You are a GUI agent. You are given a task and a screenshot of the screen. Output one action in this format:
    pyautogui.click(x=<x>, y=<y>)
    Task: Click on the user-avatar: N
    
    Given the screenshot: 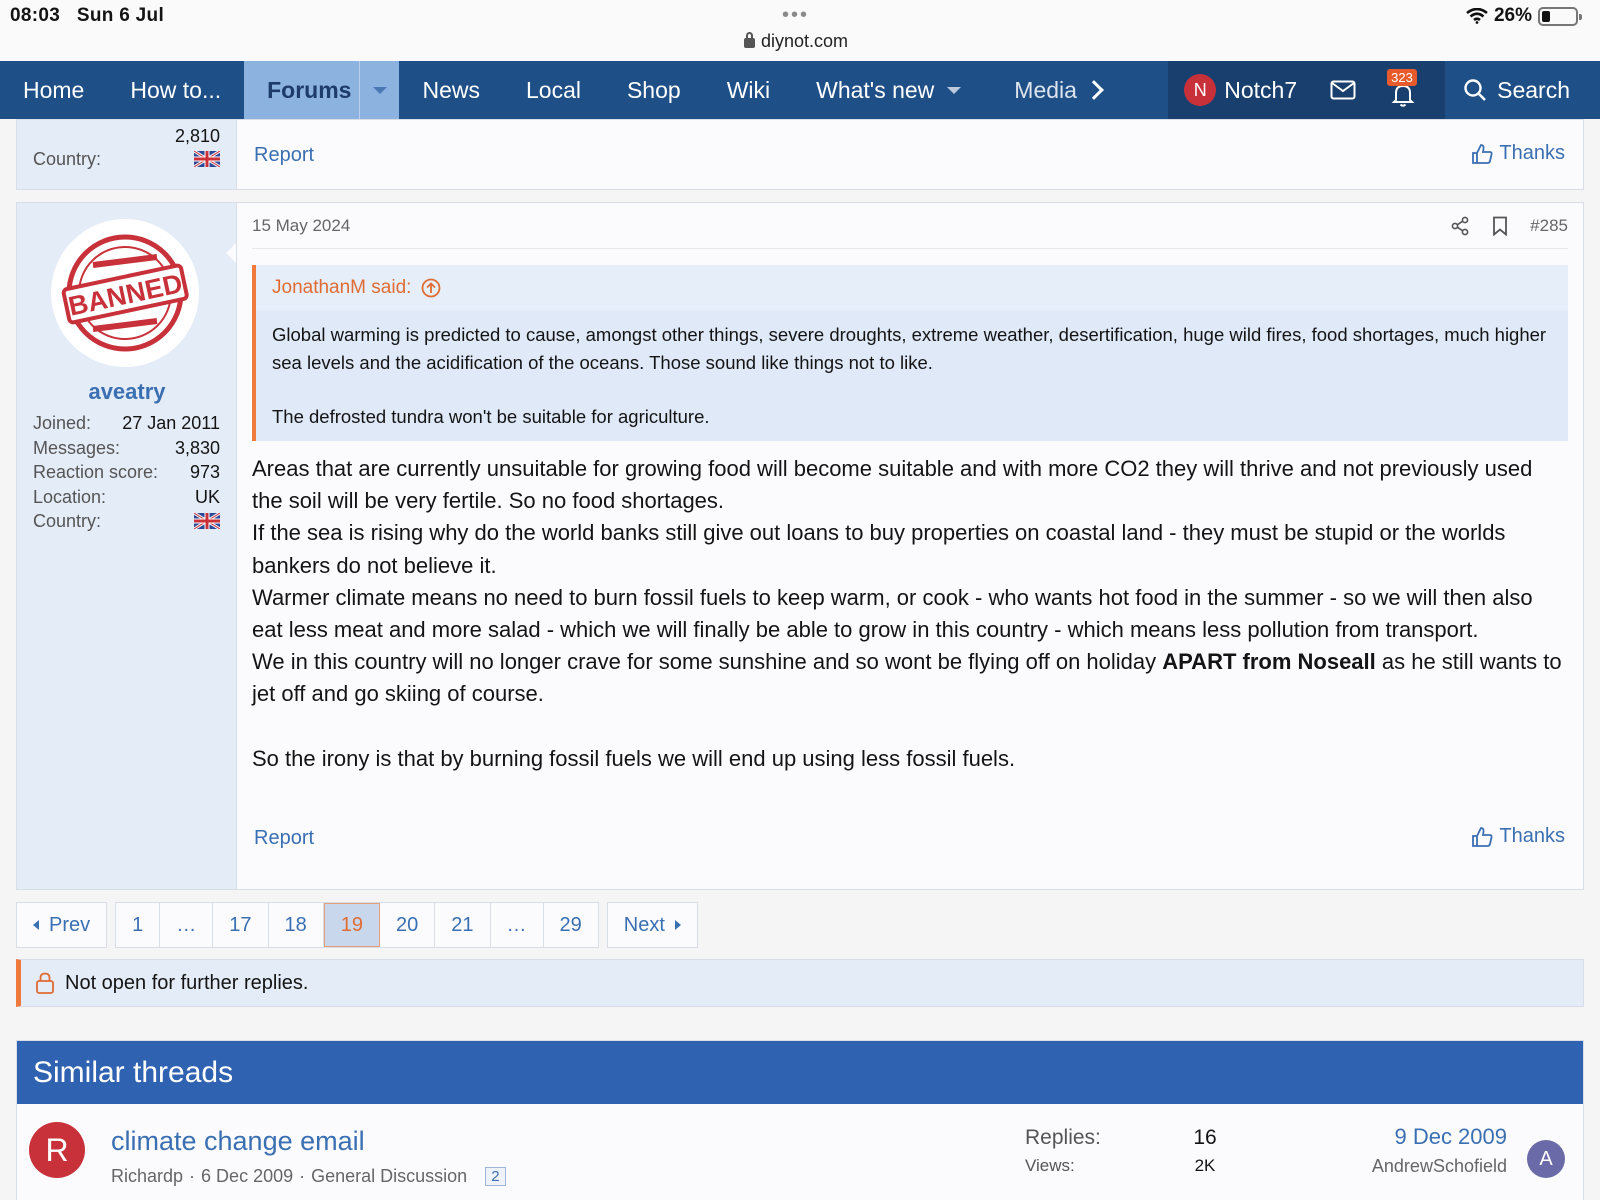 What is the action you would take?
    pyautogui.click(x=1200, y=90)
    